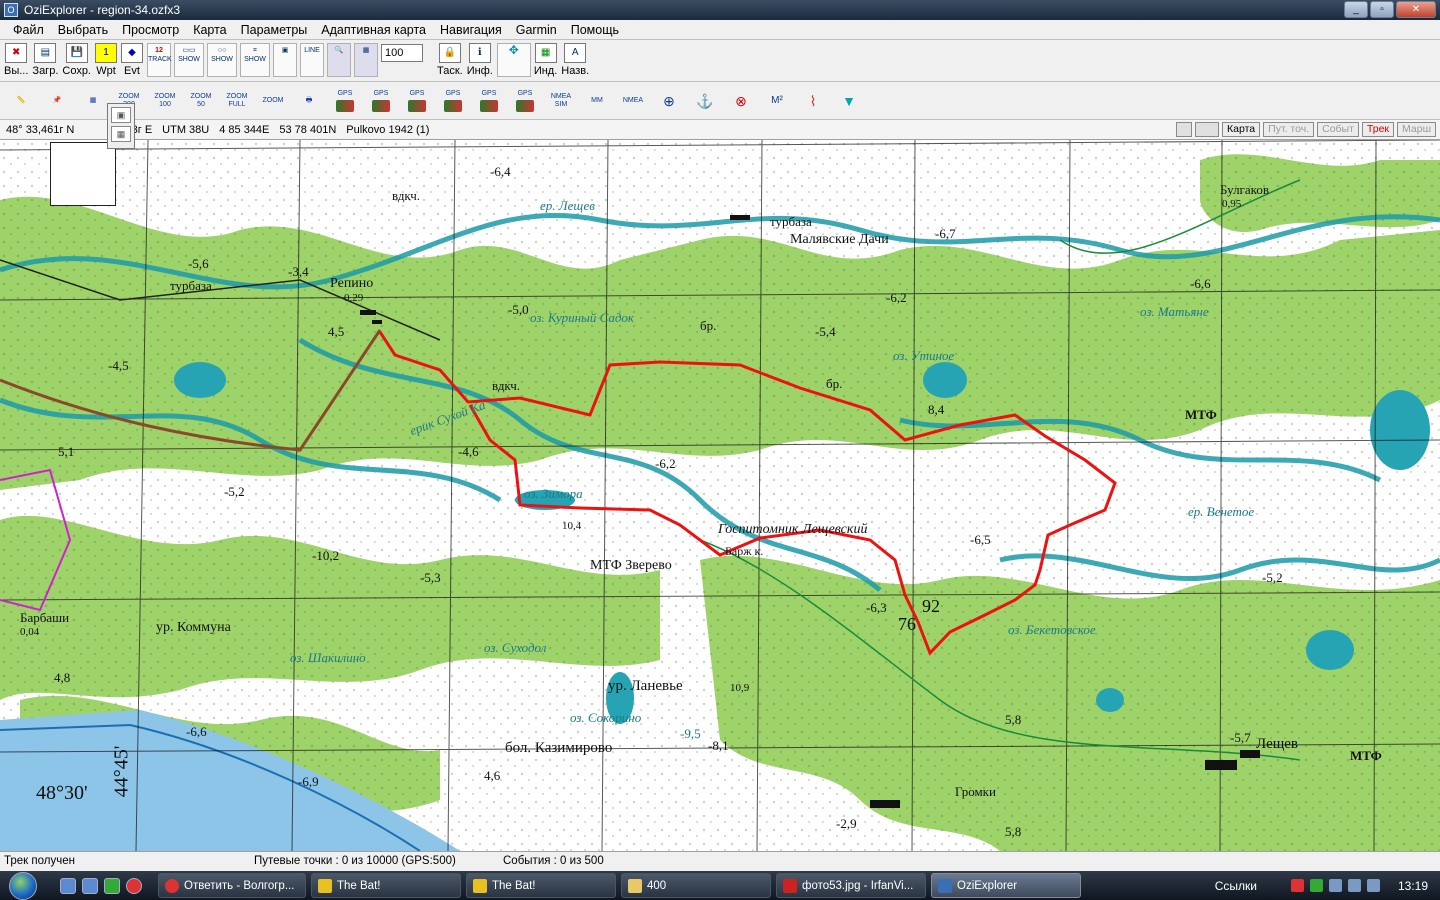 The image size is (1440, 900). I want to click on irfanview-icon, so click(790, 885).